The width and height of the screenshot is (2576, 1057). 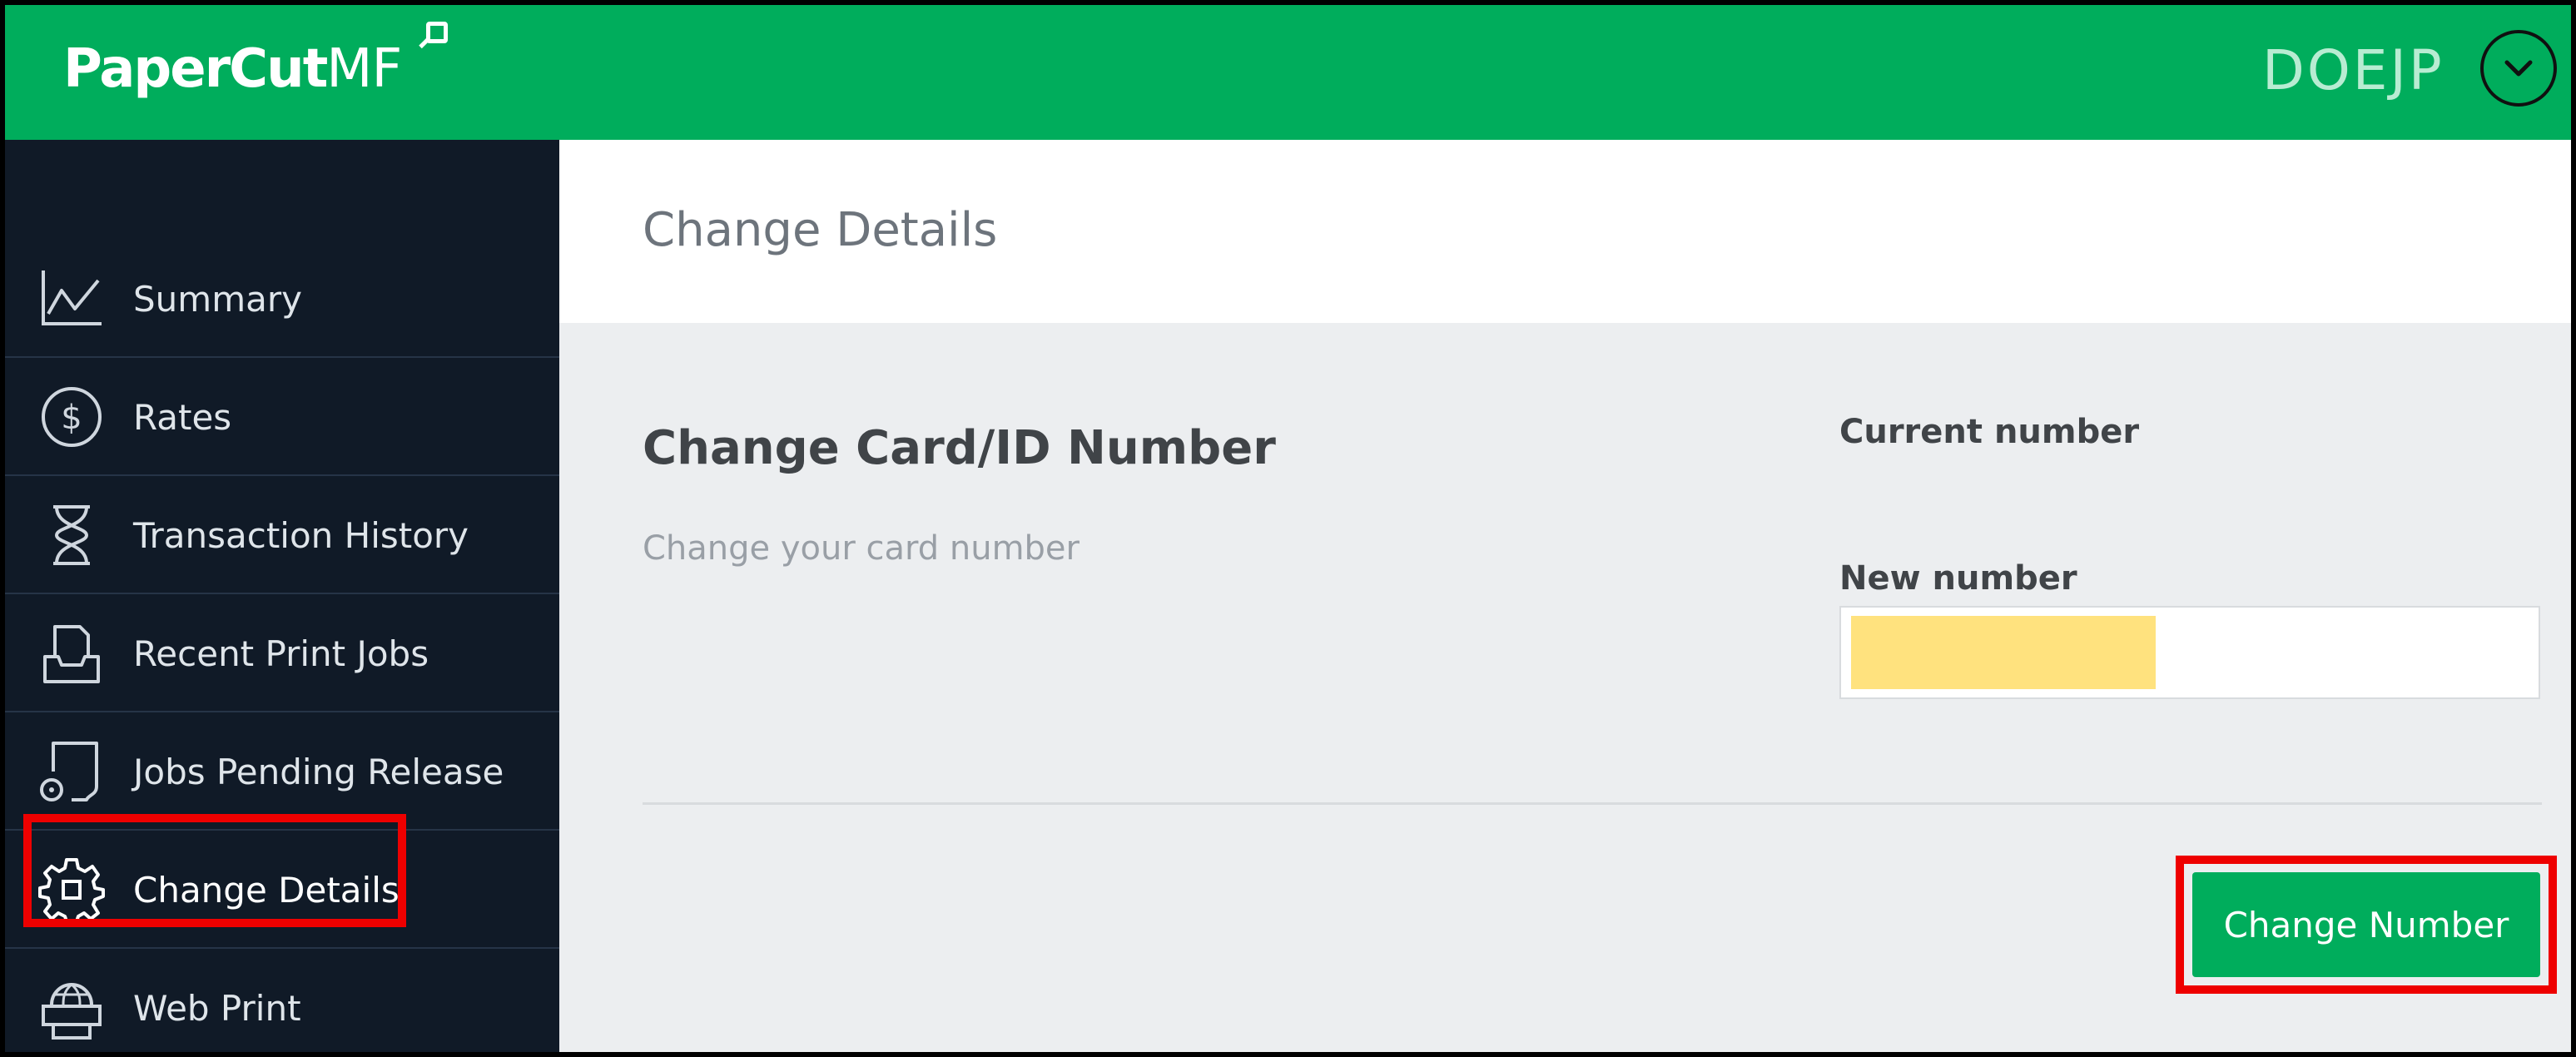 I want to click on form-divider, so click(x=1592, y=803).